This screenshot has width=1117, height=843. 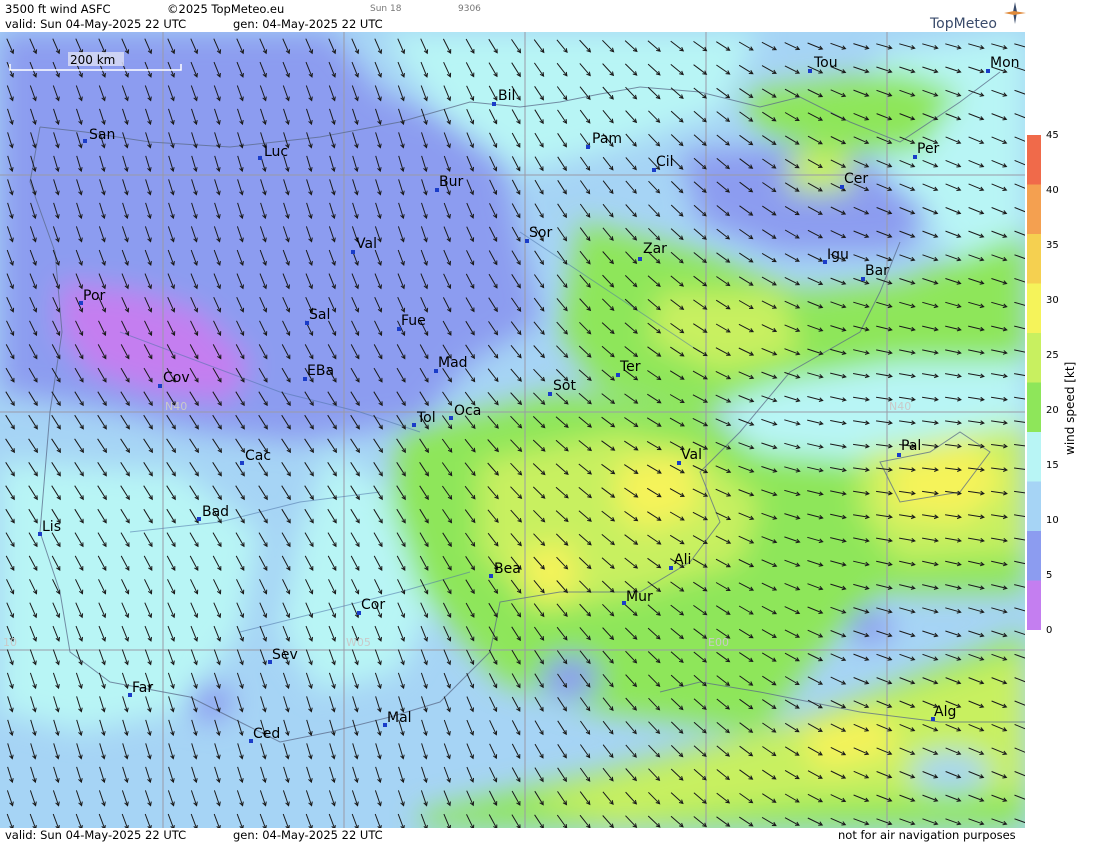 I want to click on svg-text: Lis, so click(x=51, y=527).